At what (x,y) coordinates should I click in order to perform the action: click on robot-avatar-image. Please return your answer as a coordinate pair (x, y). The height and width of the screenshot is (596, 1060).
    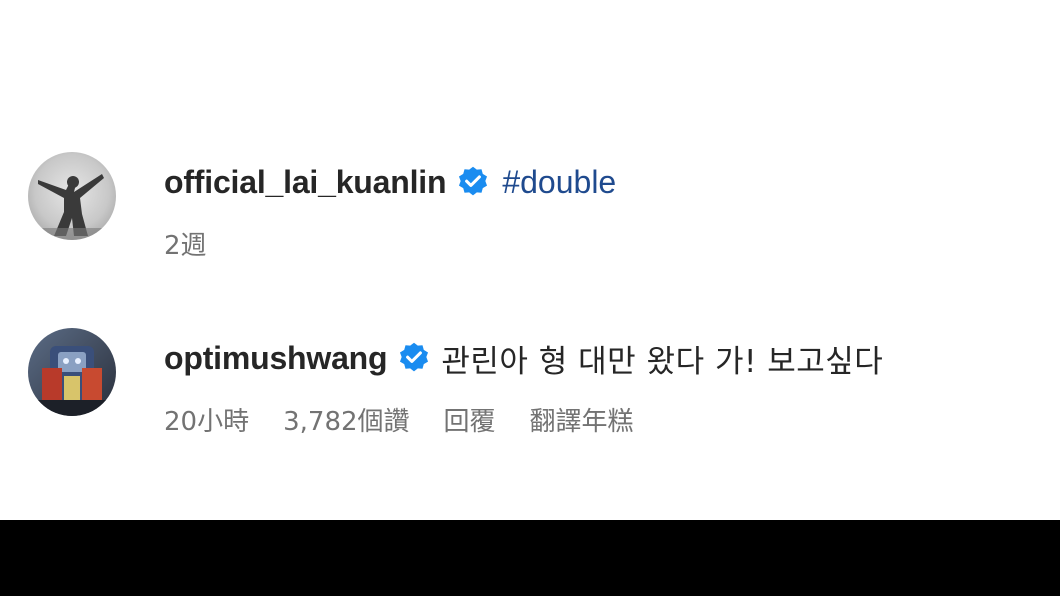
    Looking at the image, I should click on (72, 372).